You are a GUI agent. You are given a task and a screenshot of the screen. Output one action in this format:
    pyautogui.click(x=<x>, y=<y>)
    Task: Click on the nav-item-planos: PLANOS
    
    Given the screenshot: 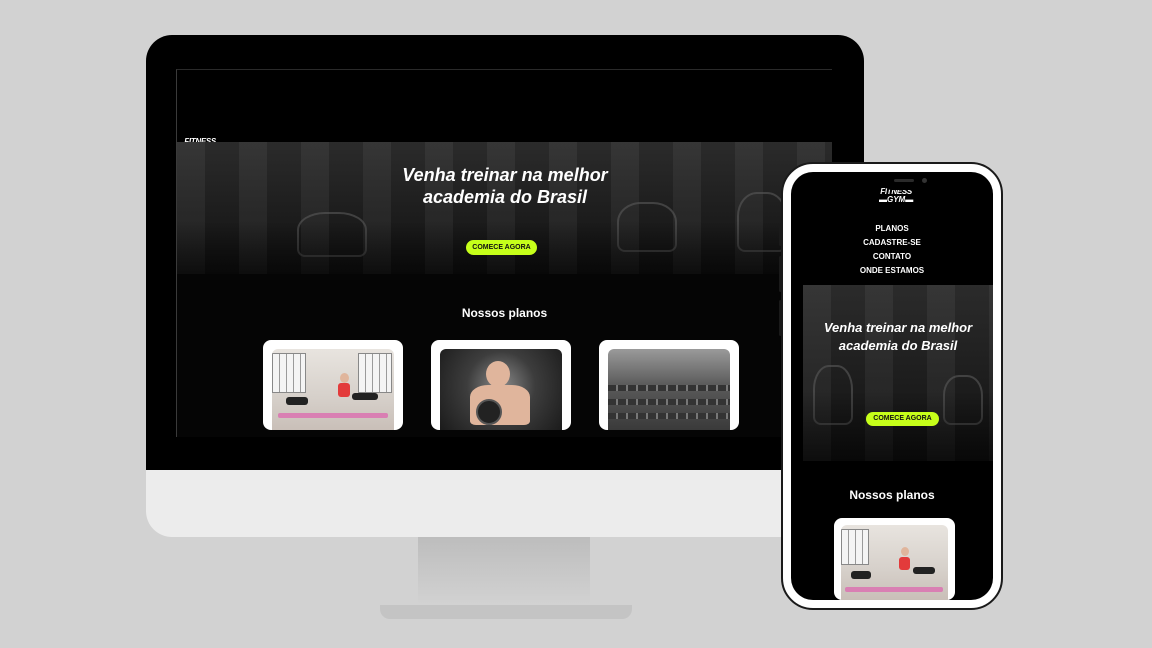 What is the action you would take?
    pyautogui.click(x=892, y=229)
    